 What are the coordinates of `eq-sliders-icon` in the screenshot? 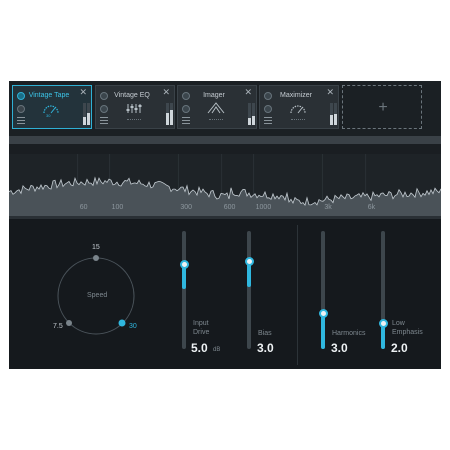 It's located at (134, 108).